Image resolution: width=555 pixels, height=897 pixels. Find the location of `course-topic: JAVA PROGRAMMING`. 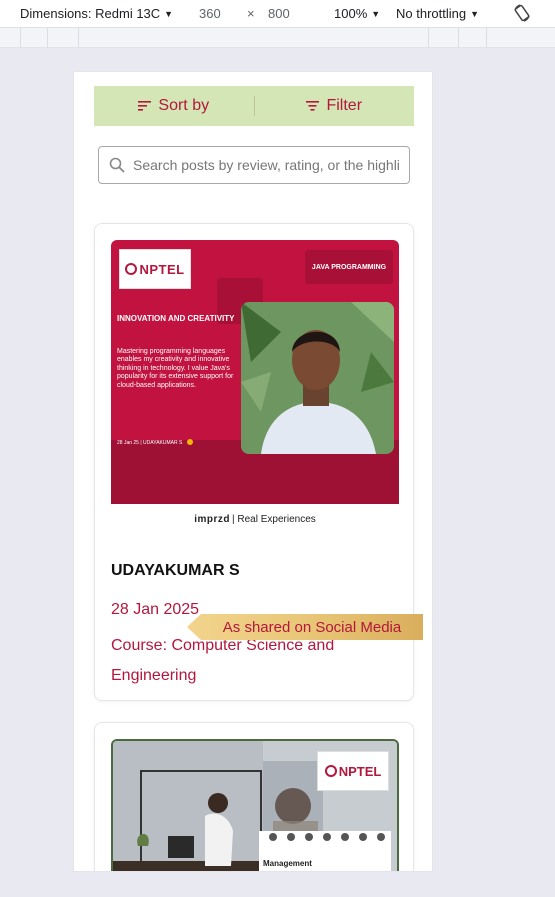

course-topic: JAVA PROGRAMMING is located at coordinates (349, 267).